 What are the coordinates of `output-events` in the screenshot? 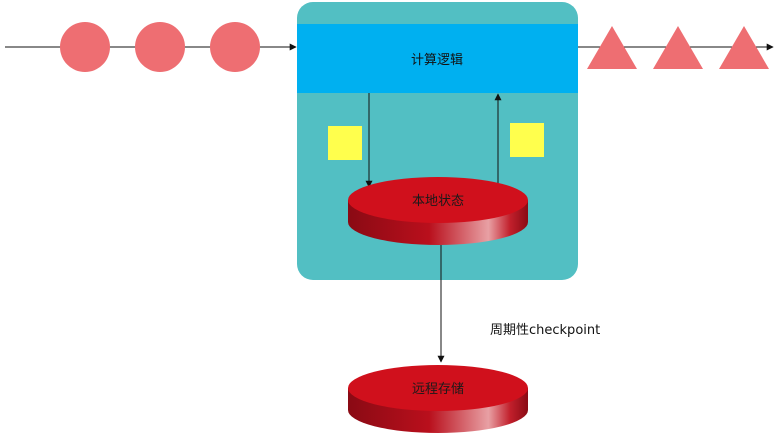 It's located at (678, 47).